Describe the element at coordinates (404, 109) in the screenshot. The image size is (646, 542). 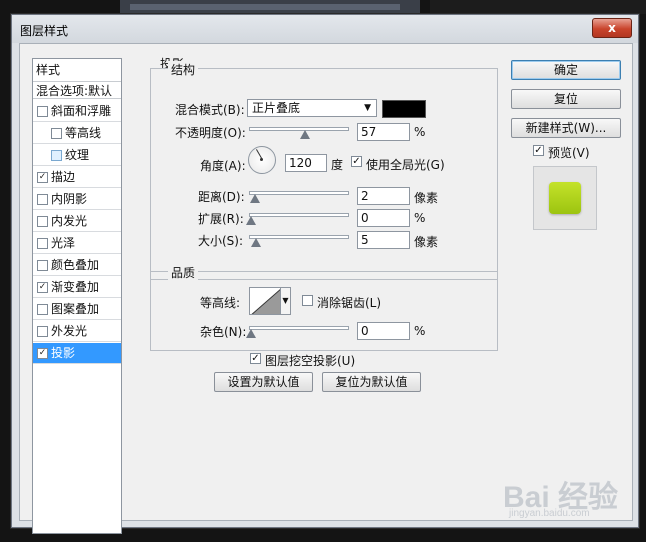
I see `shadow-color-swatch` at that location.